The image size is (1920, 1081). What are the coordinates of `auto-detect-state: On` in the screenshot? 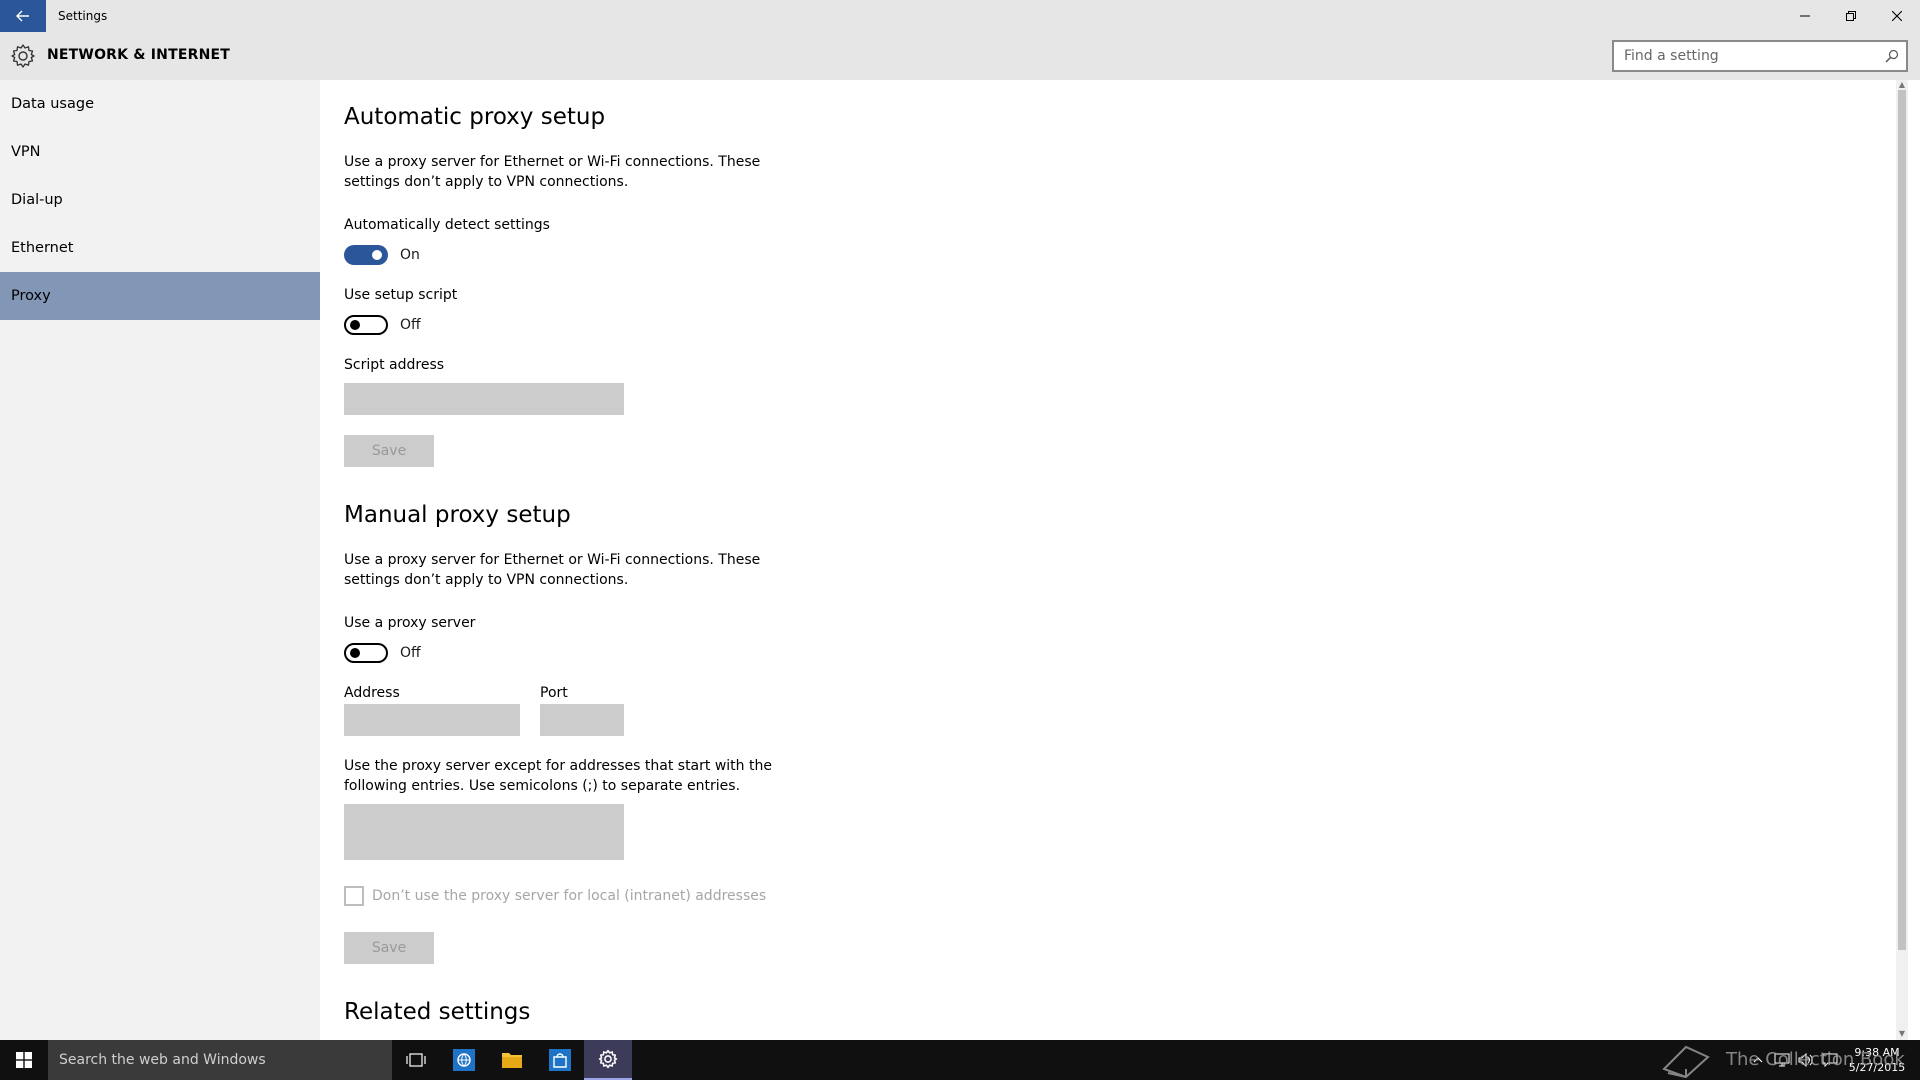 It's located at (410, 255).